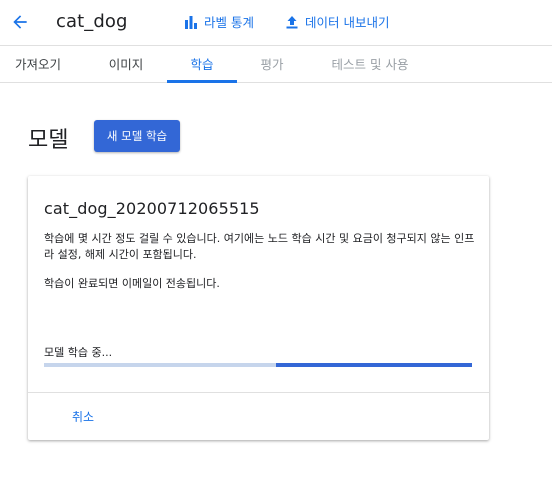 The width and height of the screenshot is (552, 496). I want to click on active-tab-indicator, so click(202, 81).